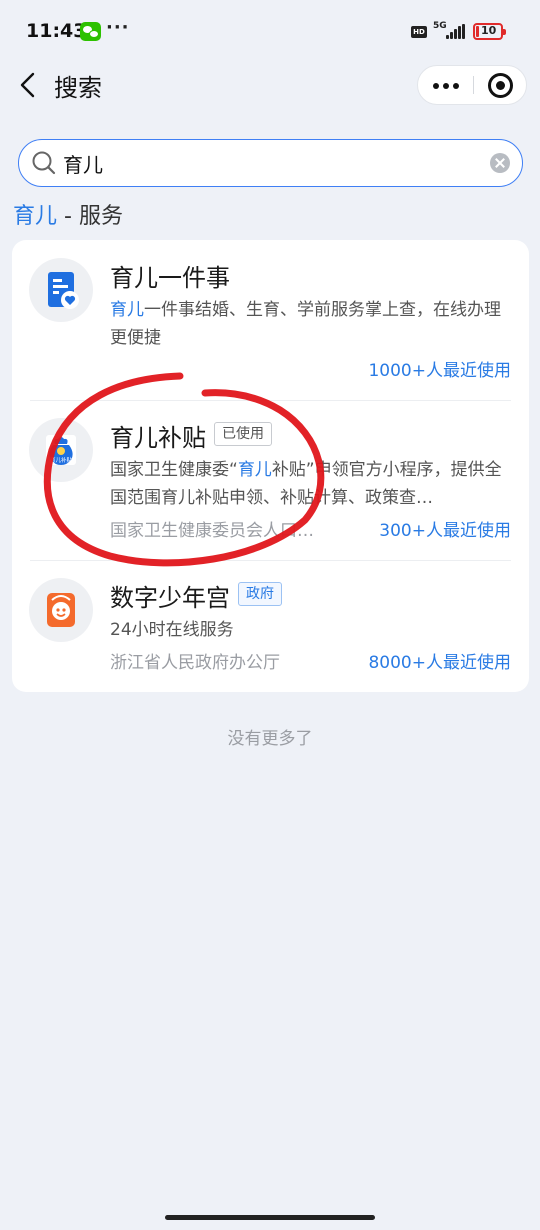 This screenshot has height=1230, width=540. What do you see at coordinates (170, 598) in the screenshot?
I see `result-title: 数字少年宫` at bounding box center [170, 598].